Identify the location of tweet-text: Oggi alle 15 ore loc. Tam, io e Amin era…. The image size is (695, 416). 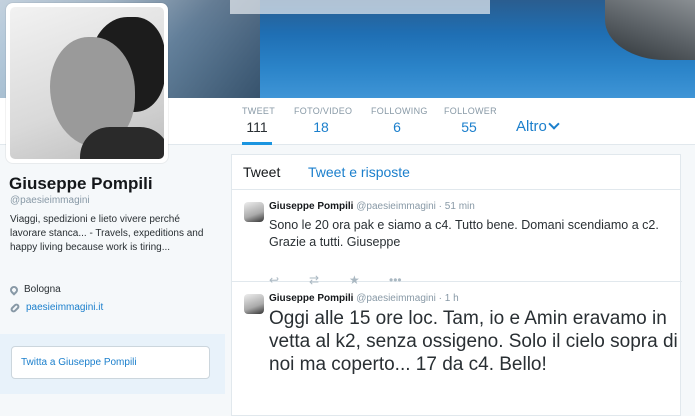
(473, 341).